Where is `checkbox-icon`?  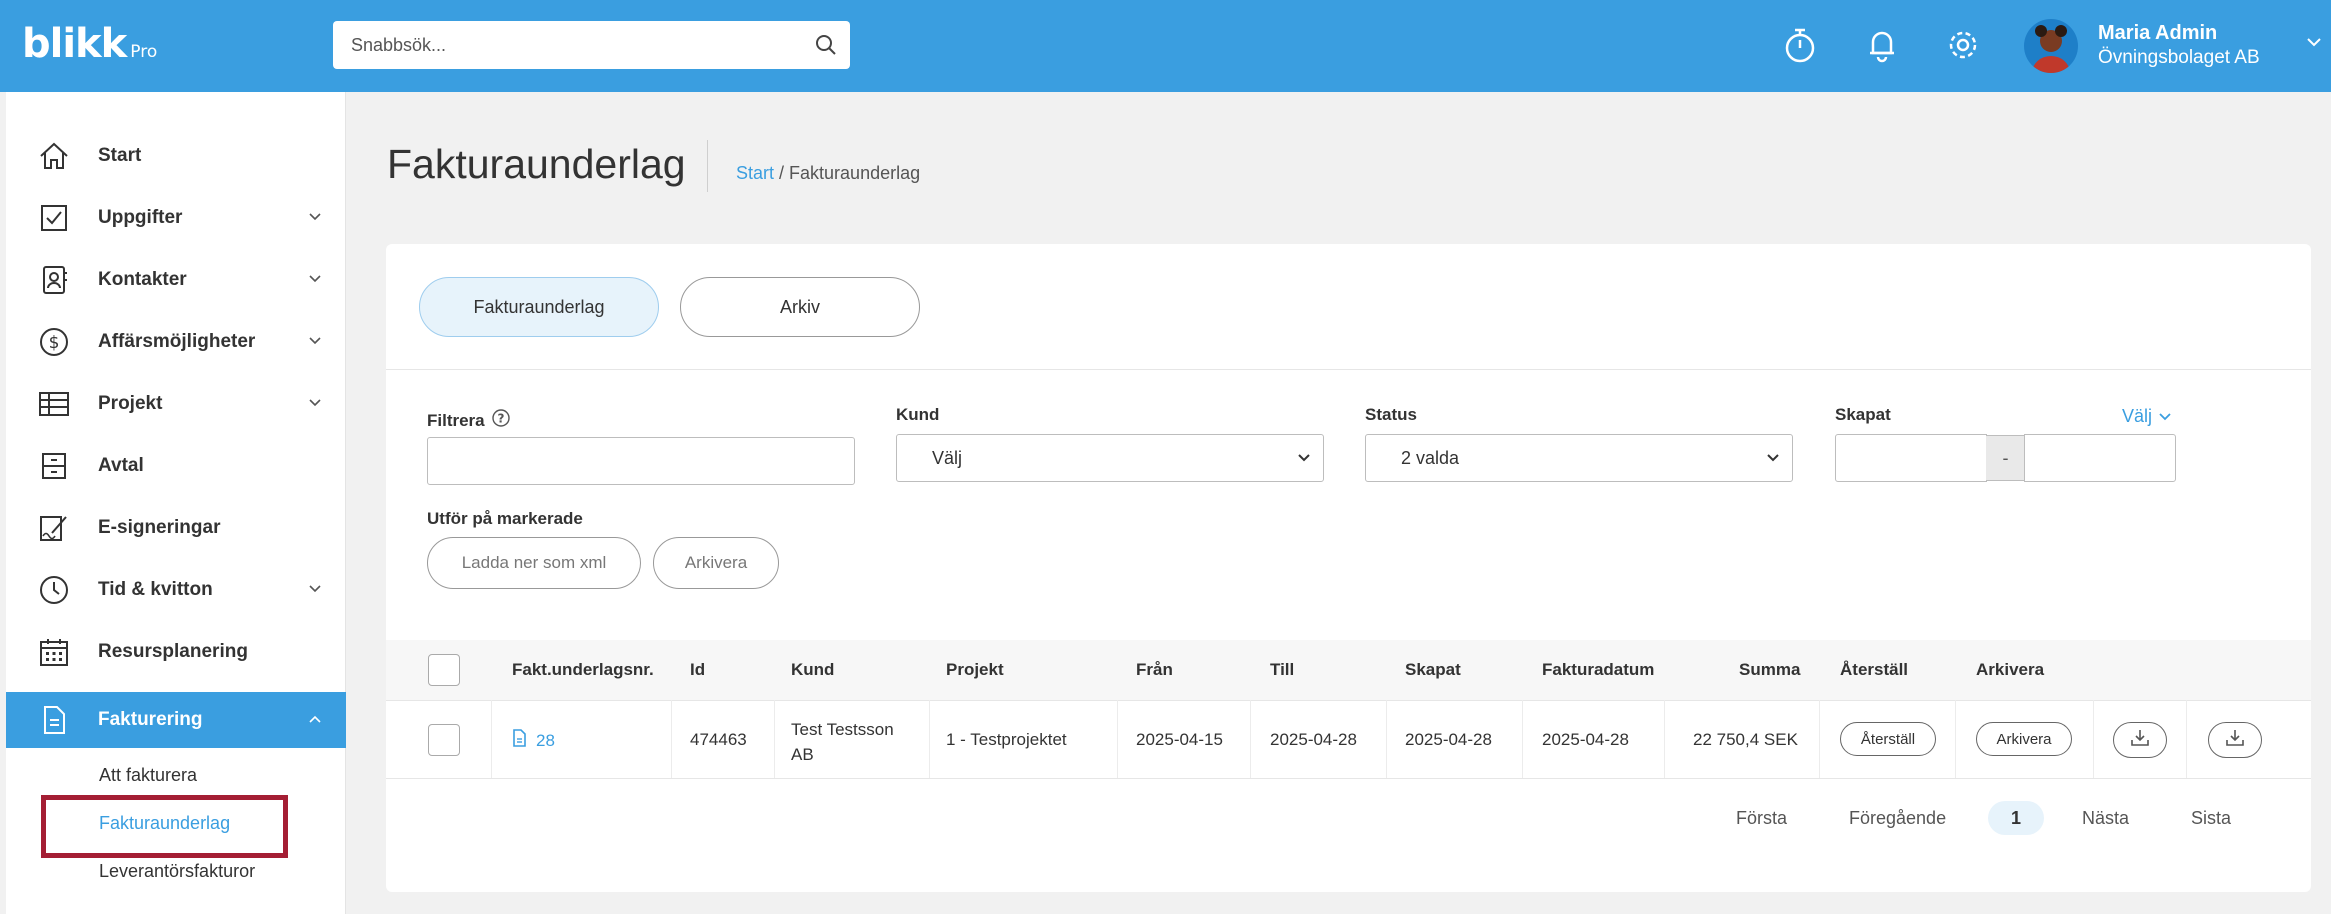
checkbox-icon is located at coordinates (54, 218).